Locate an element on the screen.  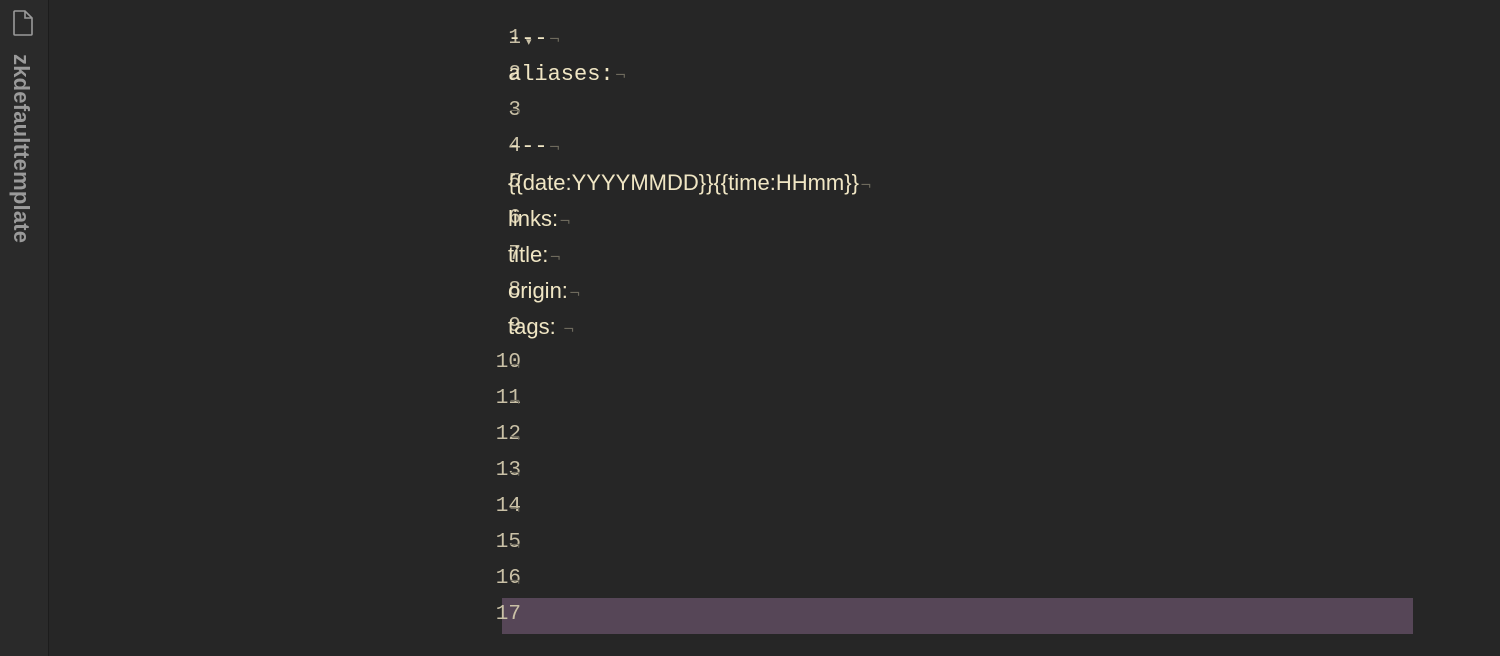
line-text: origin: is located at coordinates (538, 290).